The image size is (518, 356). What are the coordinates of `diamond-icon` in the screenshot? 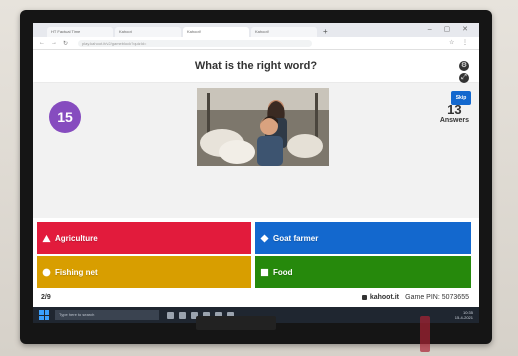 It's located at (264, 238).